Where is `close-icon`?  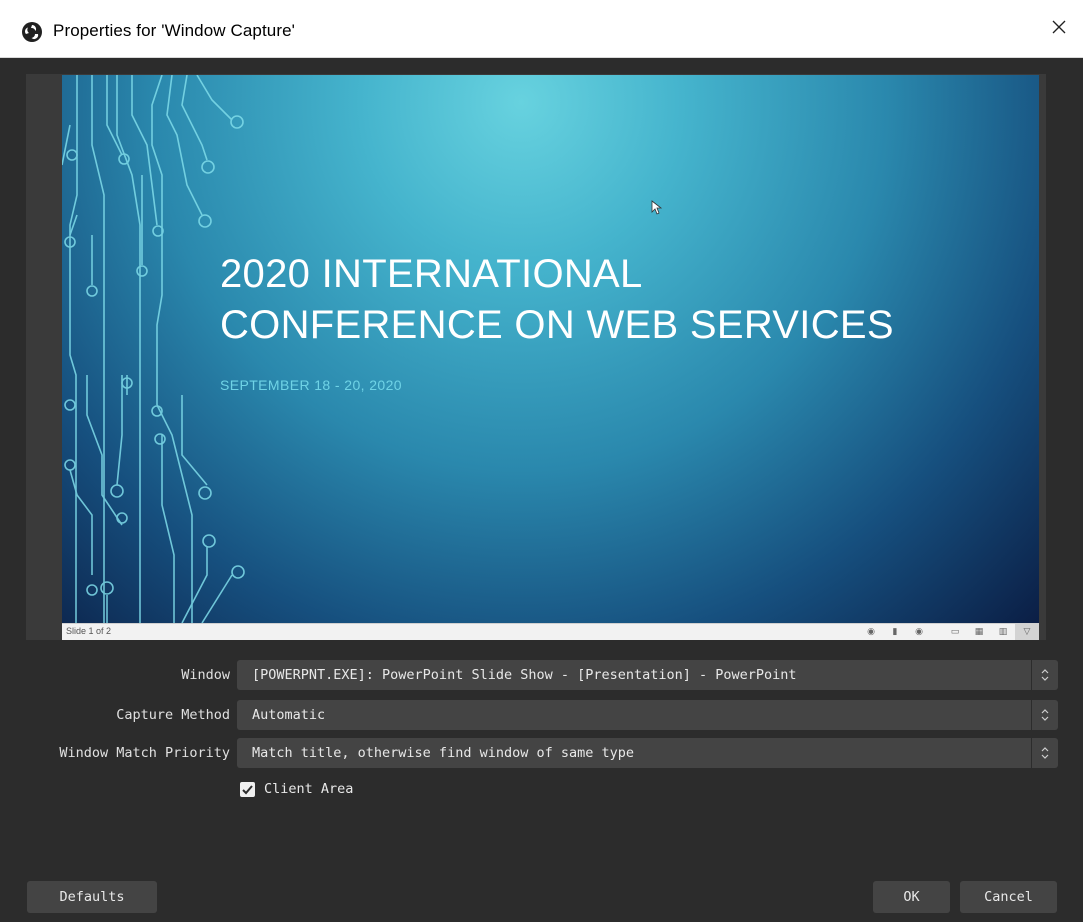
close-icon is located at coordinates (1059, 27).